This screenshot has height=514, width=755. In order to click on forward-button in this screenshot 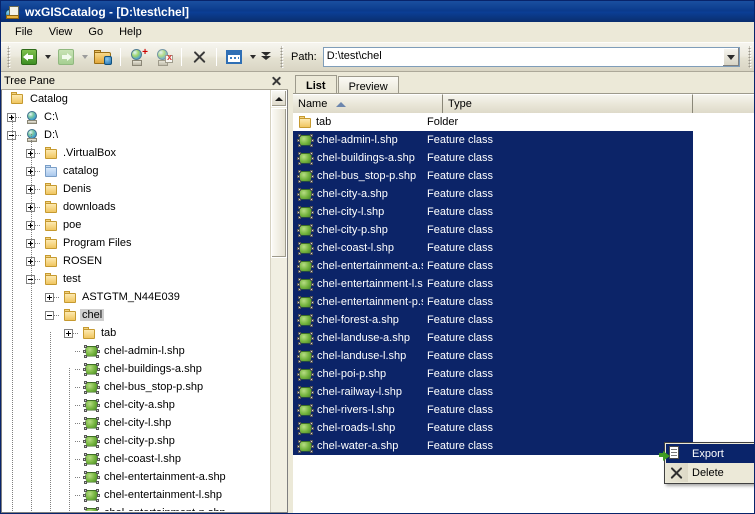, I will do `click(66, 57)`.